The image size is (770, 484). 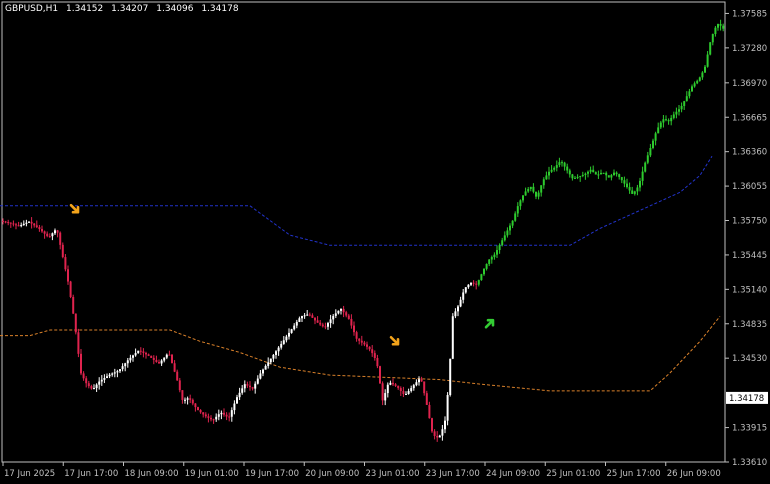 What do you see at coordinates (749, 290) in the screenshot?
I see `y-tick-label: 1.35140` at bounding box center [749, 290].